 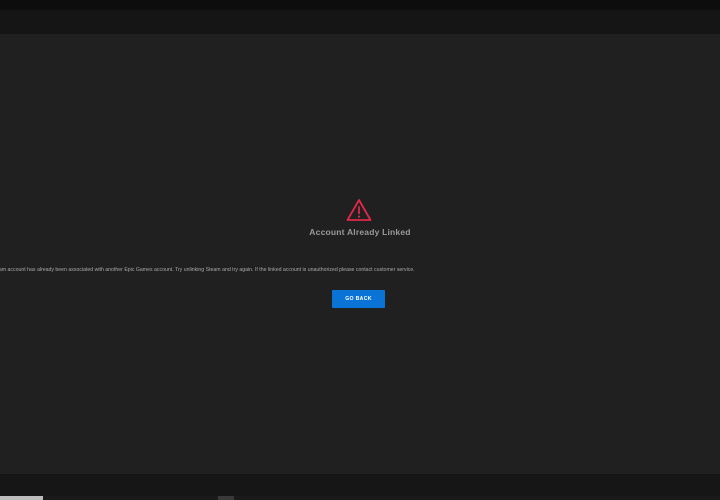 I want to click on header-bar, so click(x=360, y=22).